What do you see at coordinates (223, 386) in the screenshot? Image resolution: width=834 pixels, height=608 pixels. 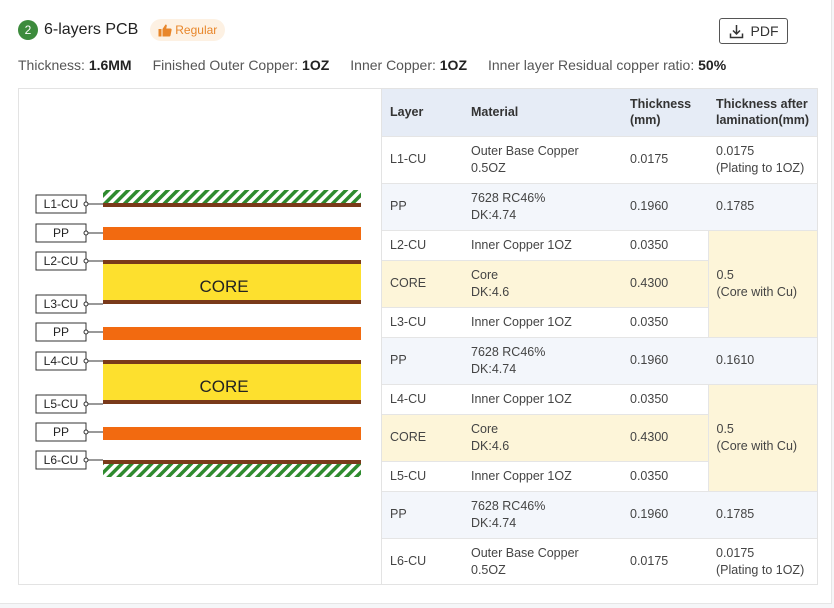 I see `core-label-2: CORE` at bounding box center [223, 386].